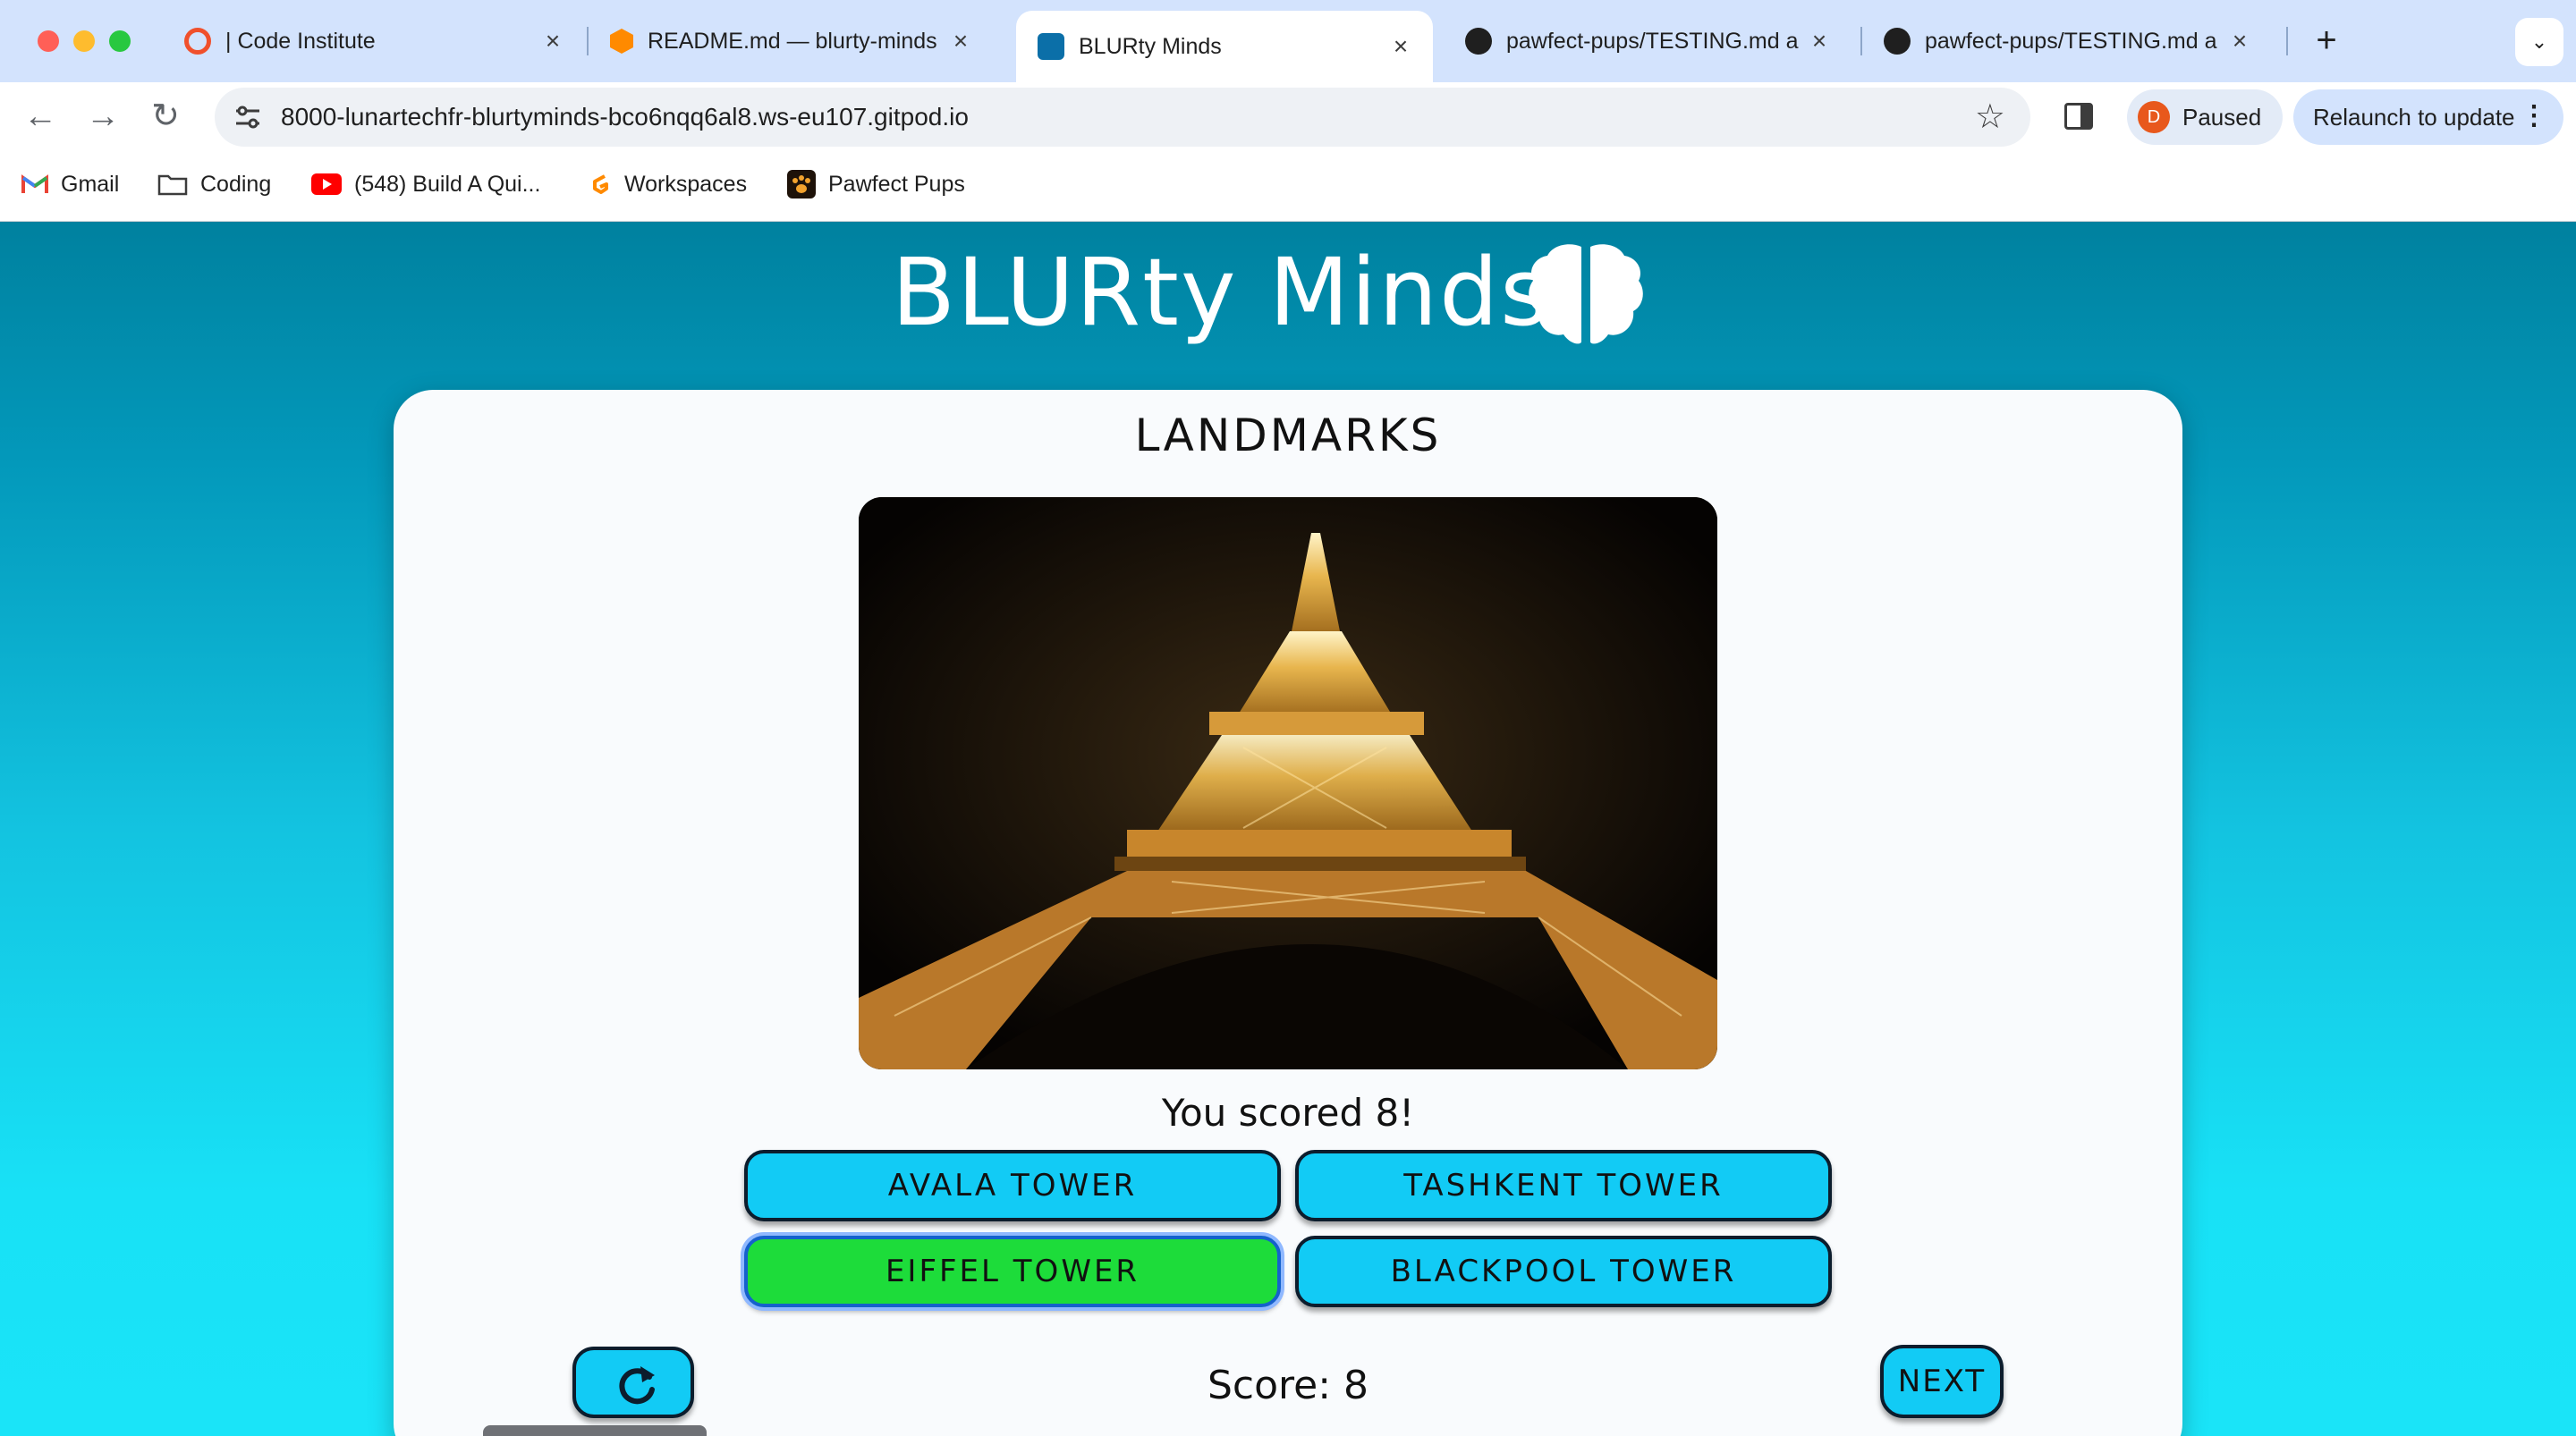  Describe the element at coordinates (1012, 1186) in the screenshot. I see `answer-button-avala-tower: AVALA TOWER` at that location.